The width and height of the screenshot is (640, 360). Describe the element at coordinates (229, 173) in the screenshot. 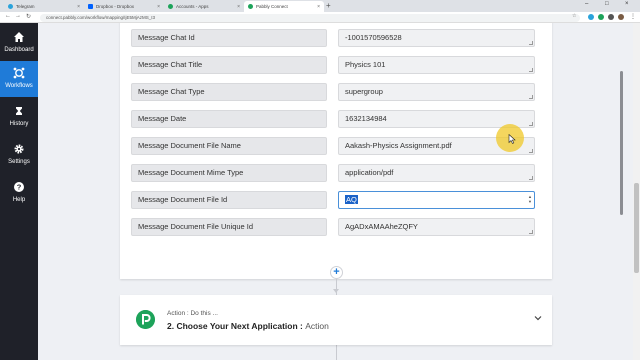

I see `field-label: Message Document Mime Type` at that location.